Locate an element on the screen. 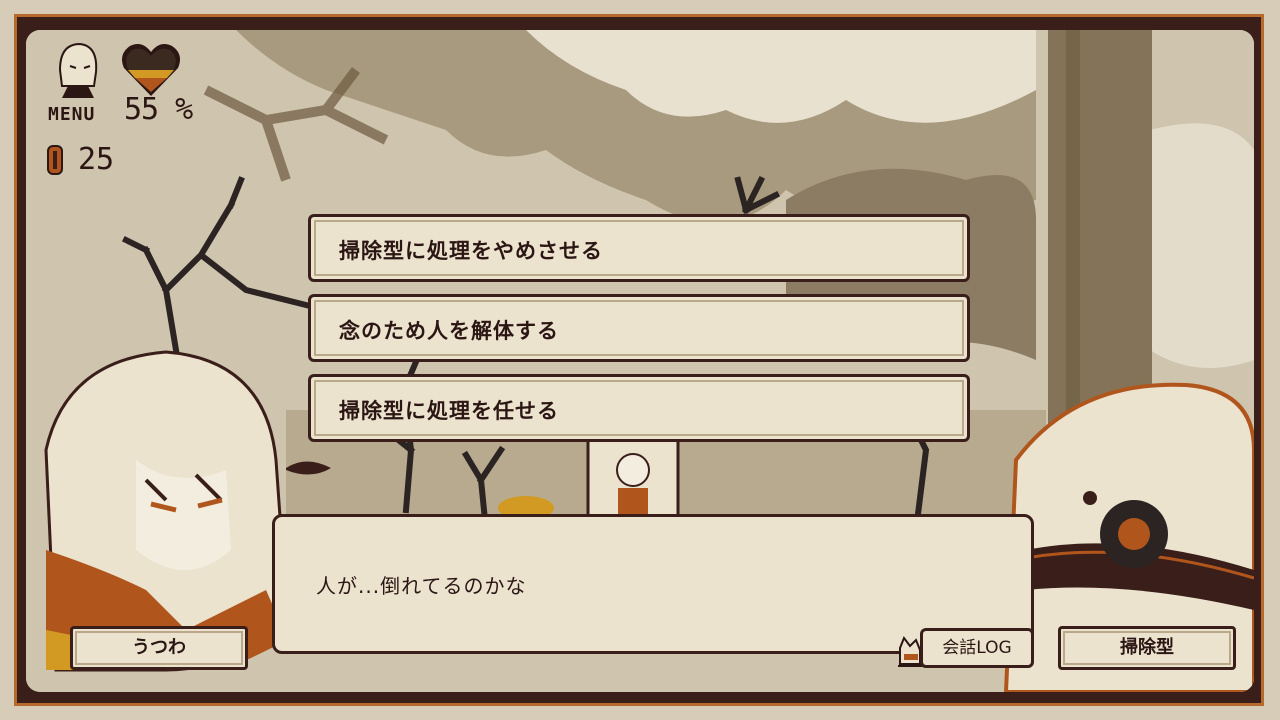 This screenshot has height=720, width=1280. affection-percent: 55 % is located at coordinates (158, 109).